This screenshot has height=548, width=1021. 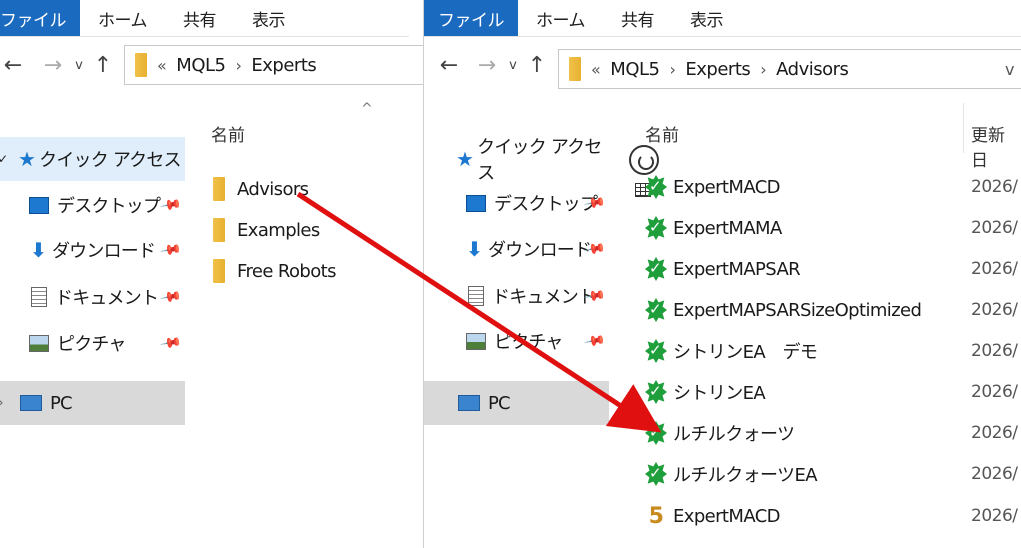 What do you see at coordinates (499, 403) in the screenshot?
I see `sidebar-item-label: PC` at bounding box center [499, 403].